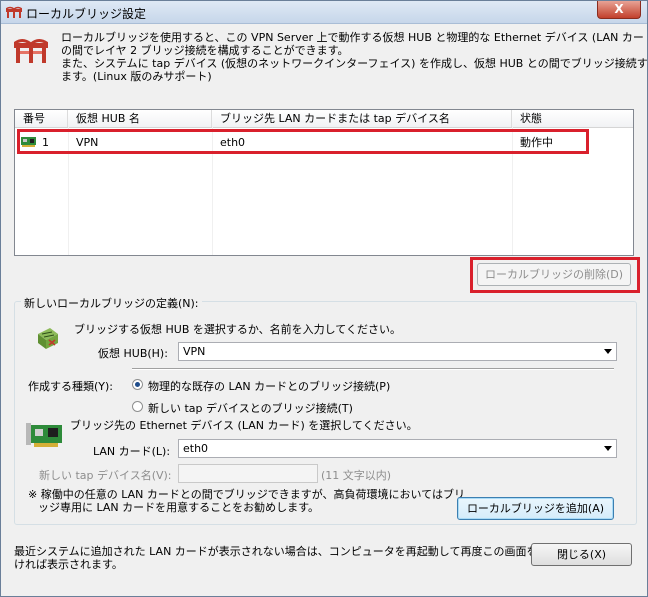 This screenshot has width=648, height=597. What do you see at coordinates (572, 118) in the screenshot?
I see `column-header-status: 状態` at bounding box center [572, 118].